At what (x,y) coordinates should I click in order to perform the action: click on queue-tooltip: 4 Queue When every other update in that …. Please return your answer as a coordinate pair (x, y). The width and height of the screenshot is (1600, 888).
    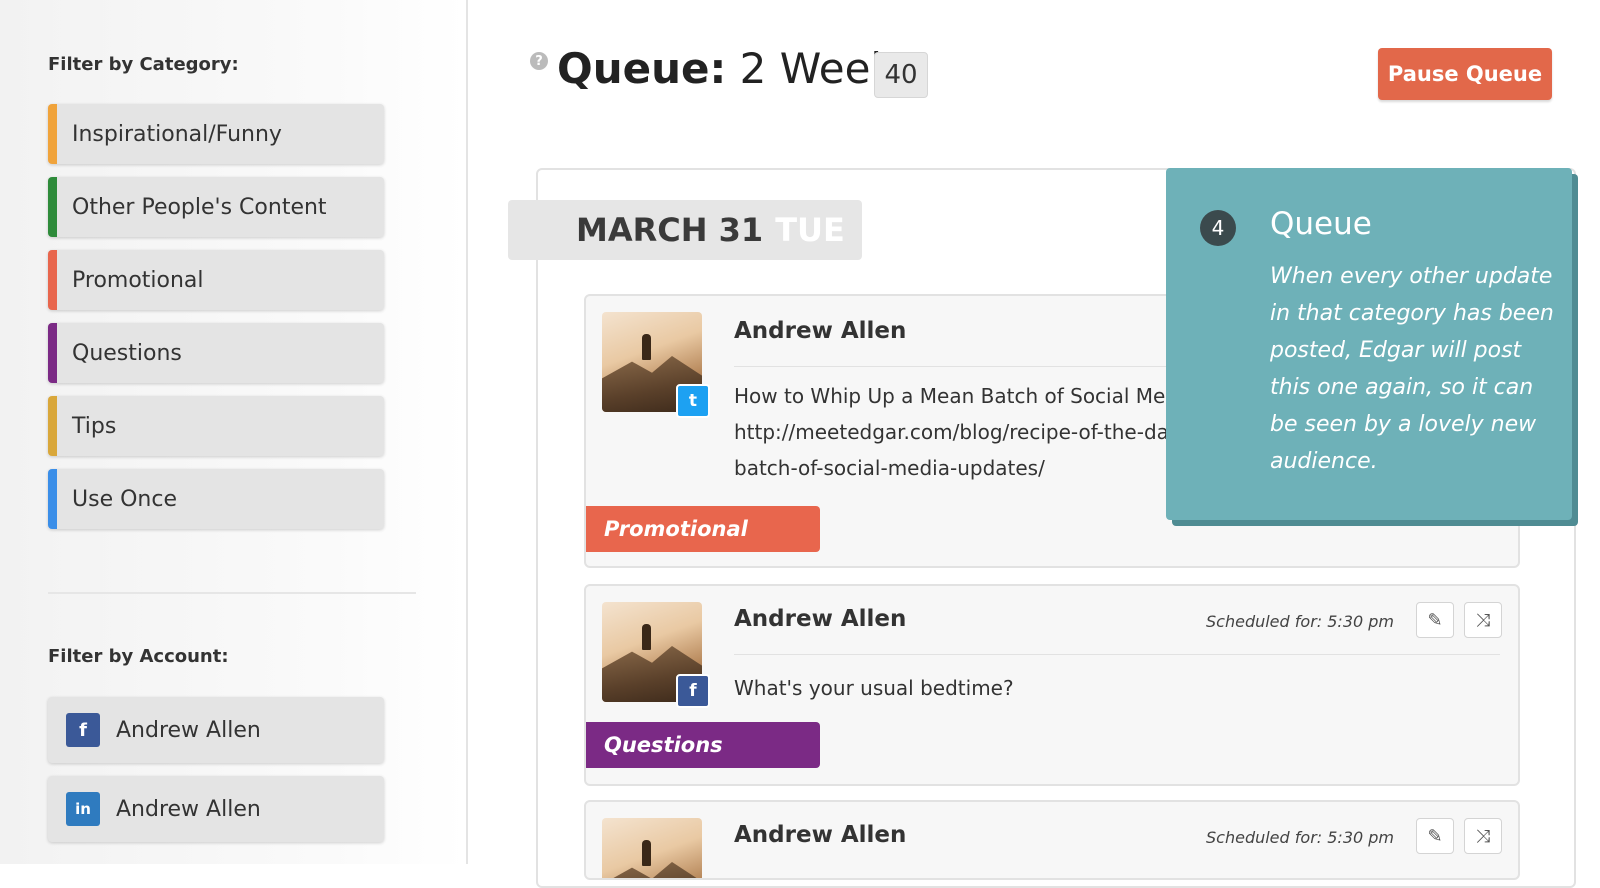
    Looking at the image, I should click on (1369, 344).